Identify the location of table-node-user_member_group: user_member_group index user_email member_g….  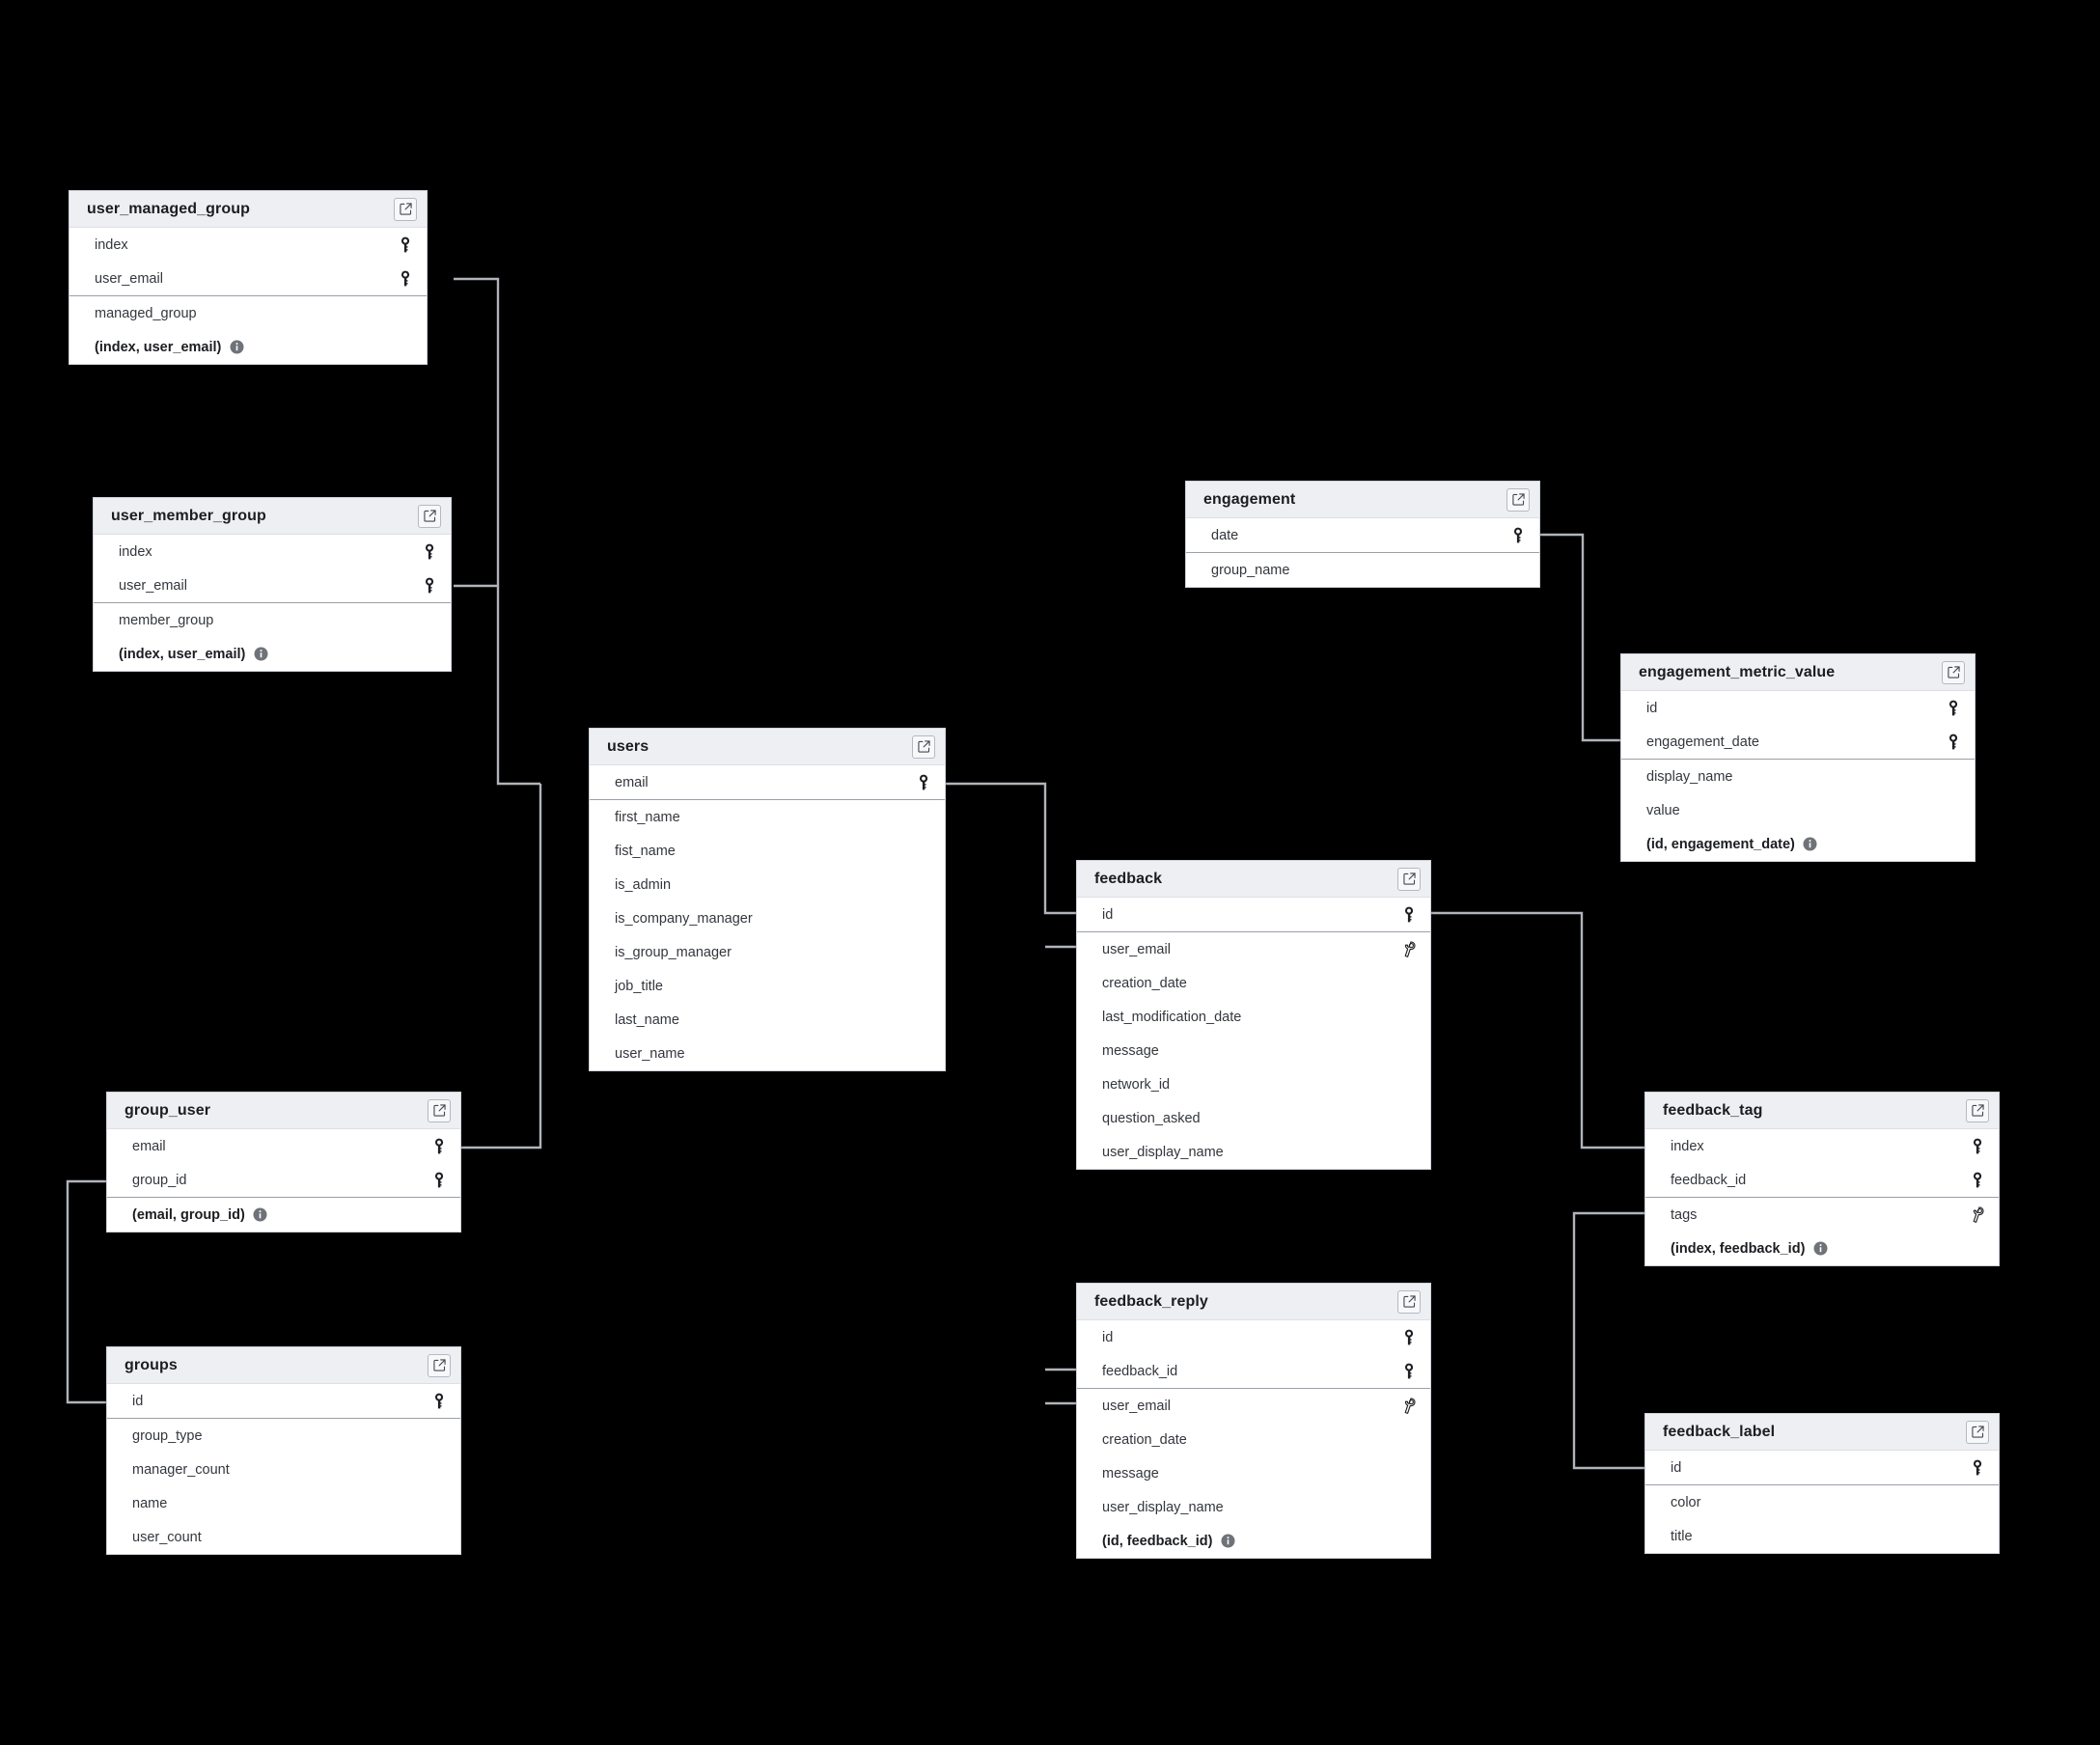
(272, 584).